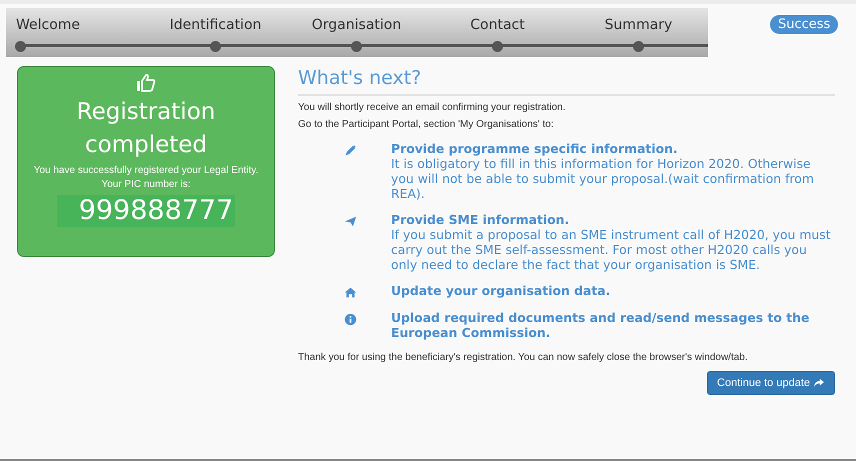 This screenshot has height=461, width=856. I want to click on closing-text: Thank you for using the beneficiary's registration. You can now safely close the browser's window/tab., so click(523, 357).